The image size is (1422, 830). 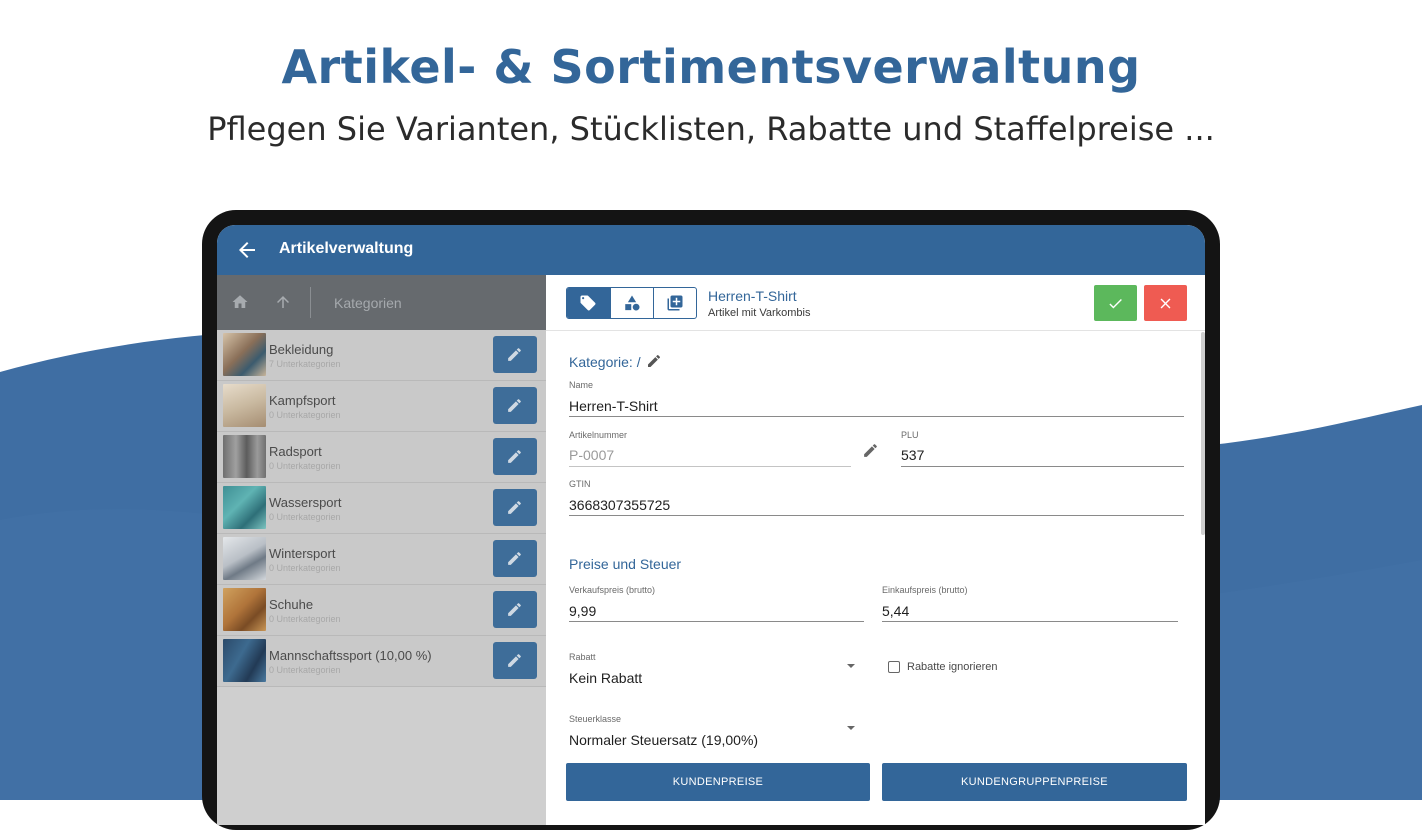 I want to click on customer-group-prices-button: KUNDENGRUPPENPREISE, so click(x=1034, y=782).